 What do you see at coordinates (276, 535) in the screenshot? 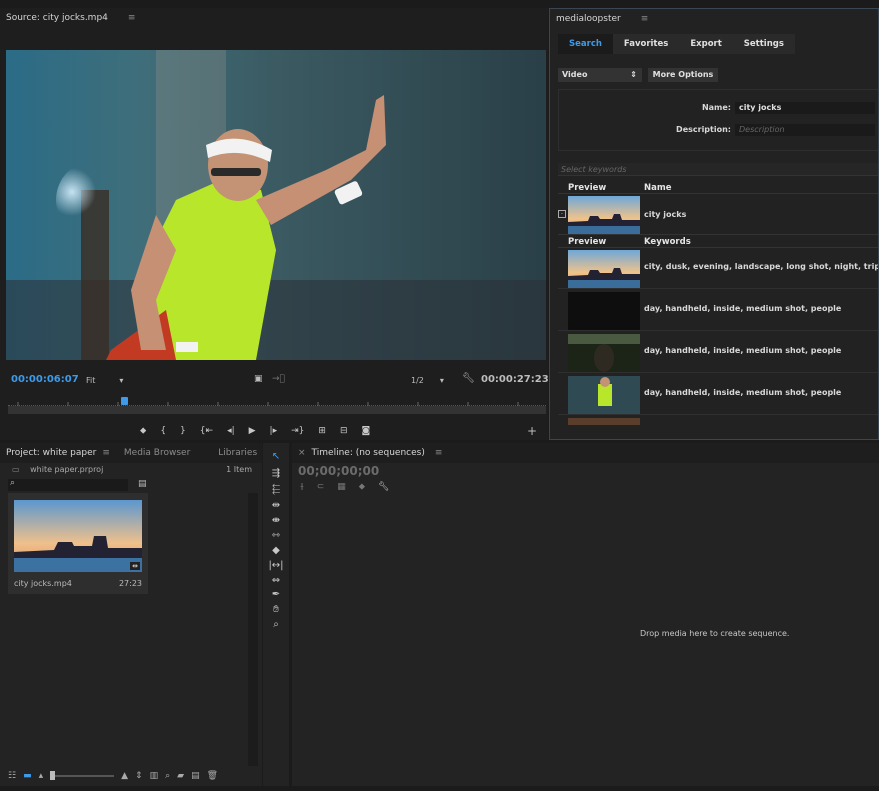
I see `rate-stretch-tool-icon: ⇿` at bounding box center [276, 535].